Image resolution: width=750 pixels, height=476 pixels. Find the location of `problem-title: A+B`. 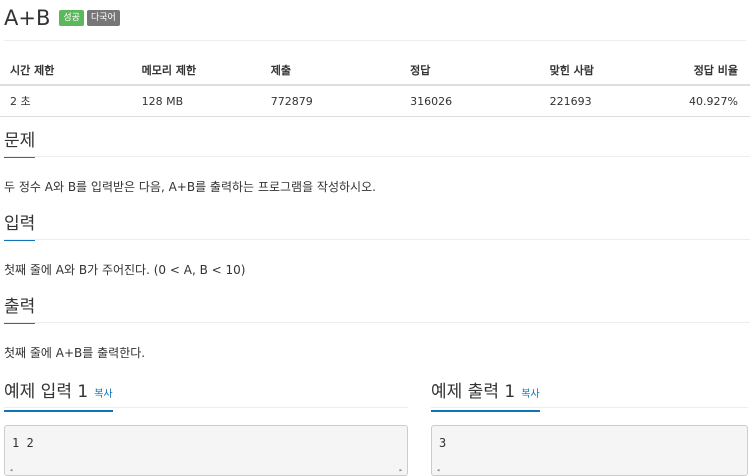

problem-title: A+B is located at coordinates (27, 18).